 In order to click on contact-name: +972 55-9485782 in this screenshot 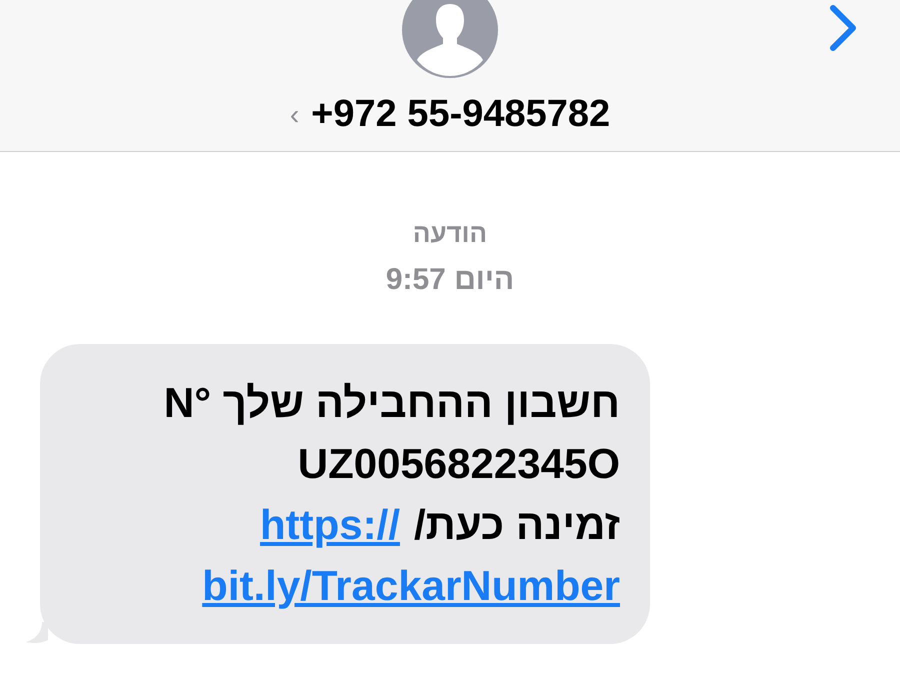, I will do `click(460, 114)`.